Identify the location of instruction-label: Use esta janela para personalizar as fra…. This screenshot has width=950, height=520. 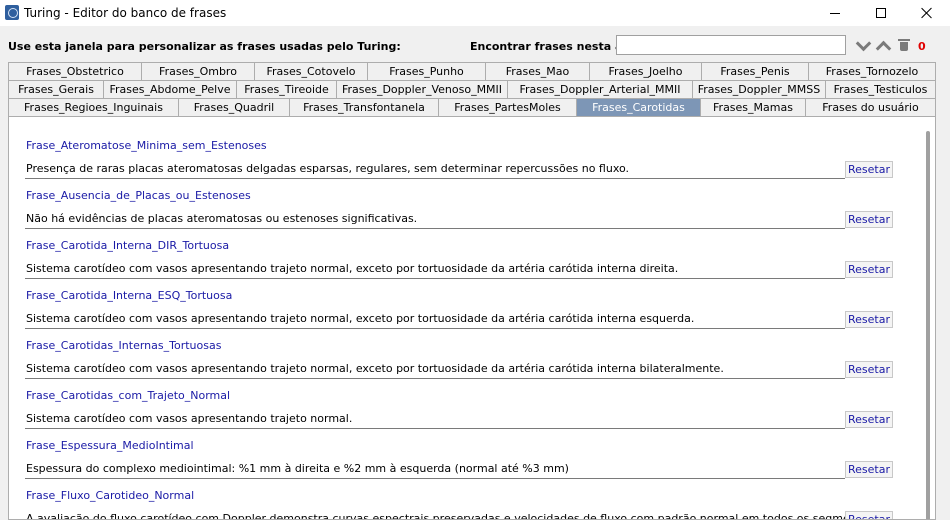
(204, 46).